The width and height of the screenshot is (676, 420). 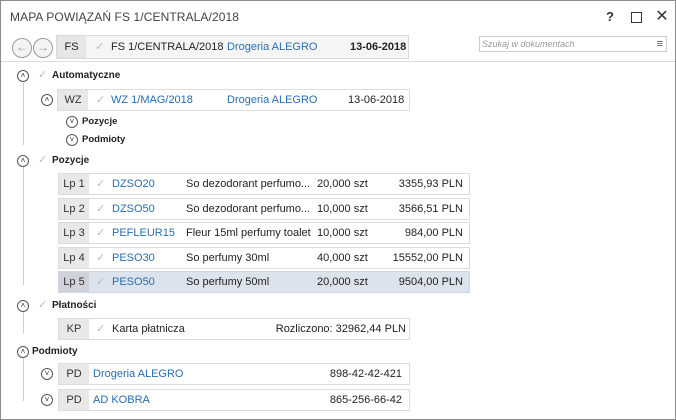 I want to click on title-bar: MAPA POWIĄZAŃ FS 1/CENTRALA/2018 ? ✕, so click(x=338, y=17).